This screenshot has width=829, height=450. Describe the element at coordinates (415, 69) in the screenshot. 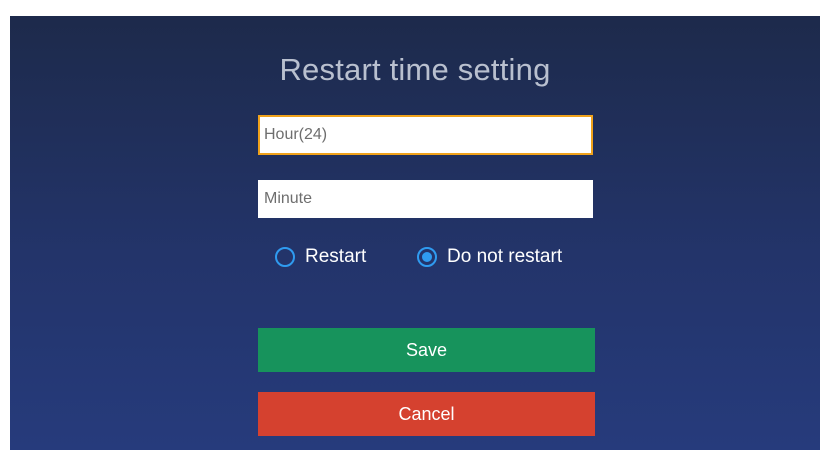

I see `dialog-title: Restart time setting` at that location.